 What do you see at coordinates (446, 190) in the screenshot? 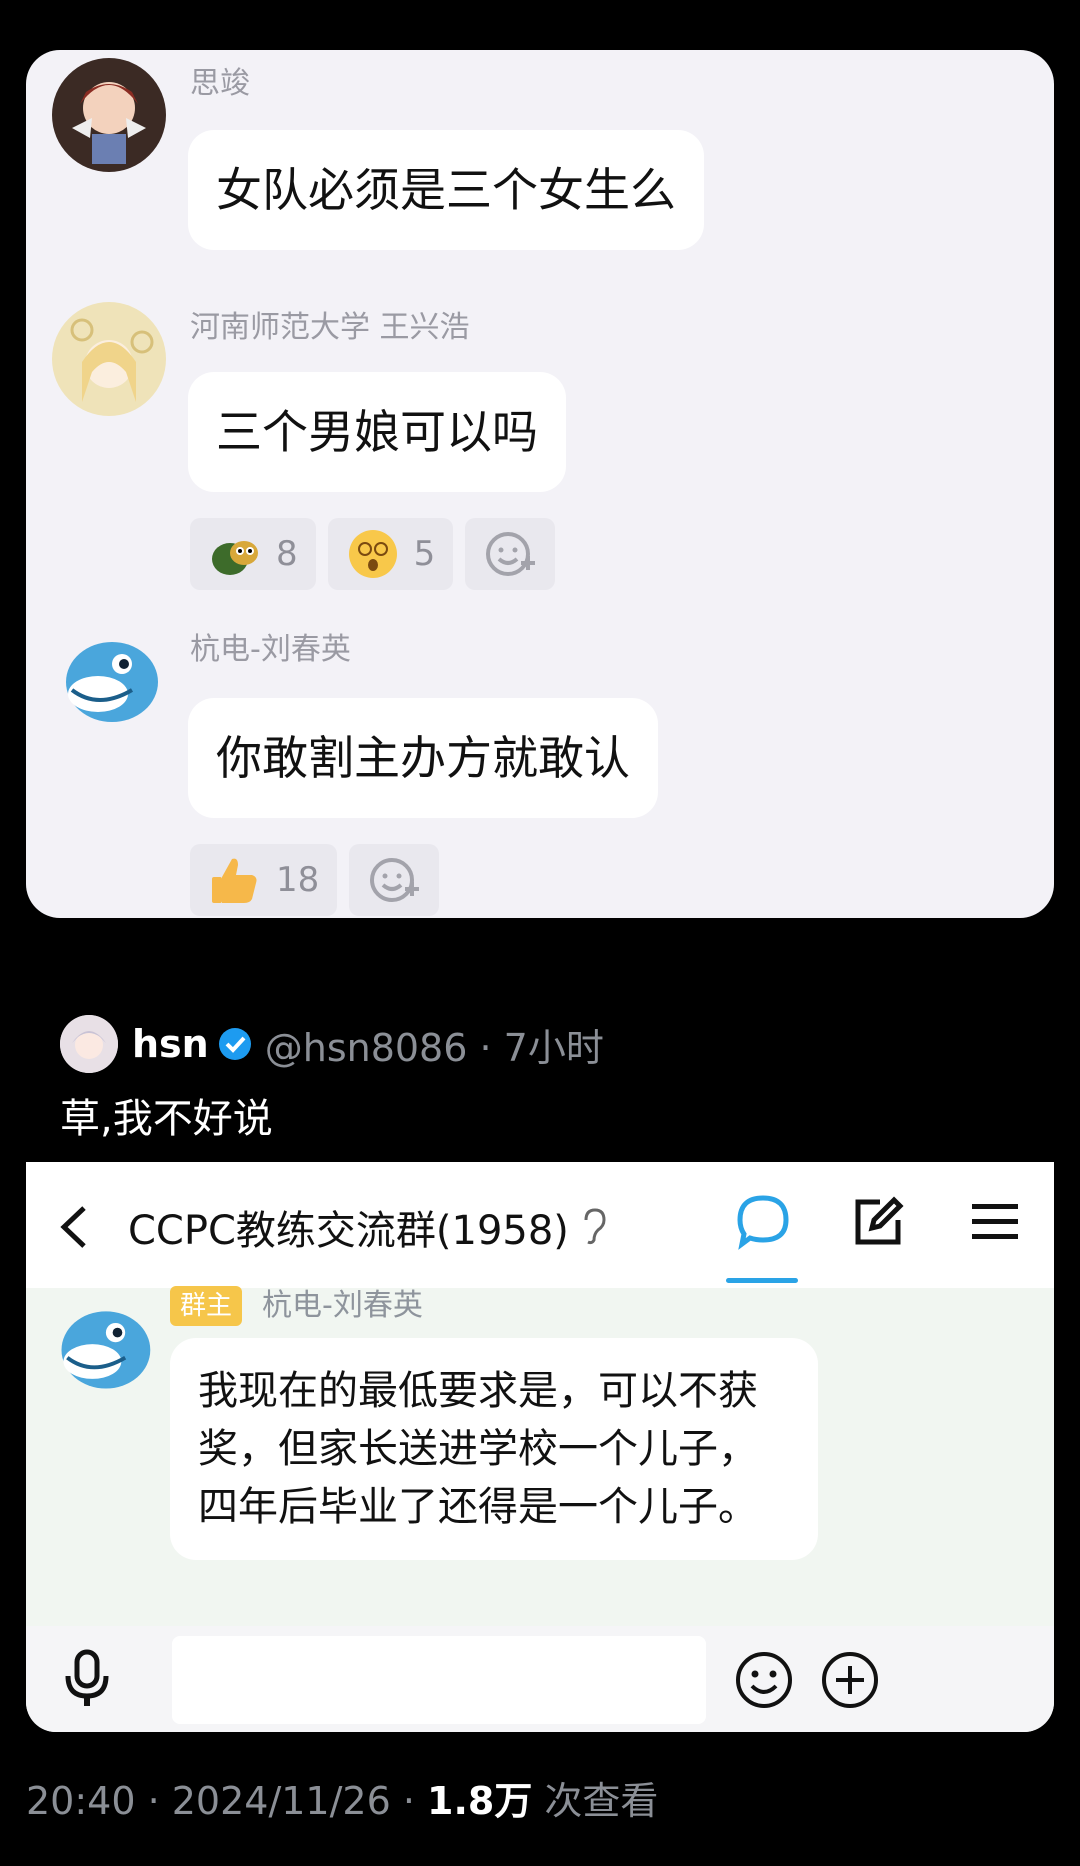
I see `message-bubble: 女队必须是三个女生么` at bounding box center [446, 190].